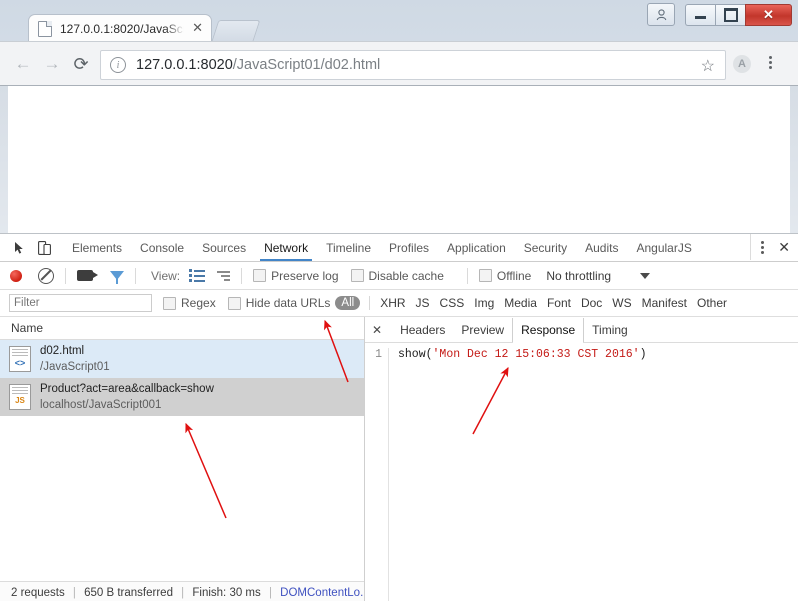 The width and height of the screenshot is (798, 601). I want to click on minimize-icon, so click(700, 17).